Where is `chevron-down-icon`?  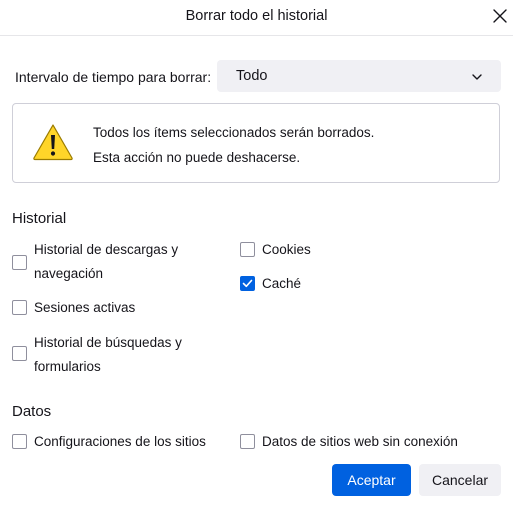 chevron-down-icon is located at coordinates (477, 79).